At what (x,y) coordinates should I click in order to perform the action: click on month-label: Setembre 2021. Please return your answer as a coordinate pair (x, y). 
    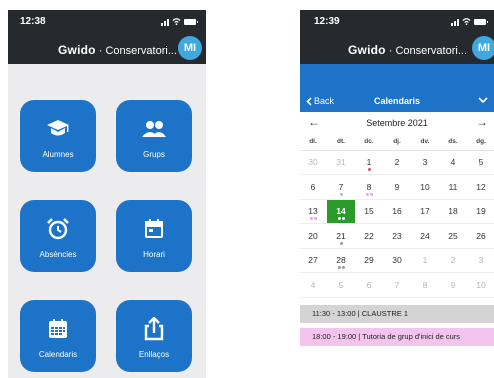
    Looking at the image, I should click on (397, 123).